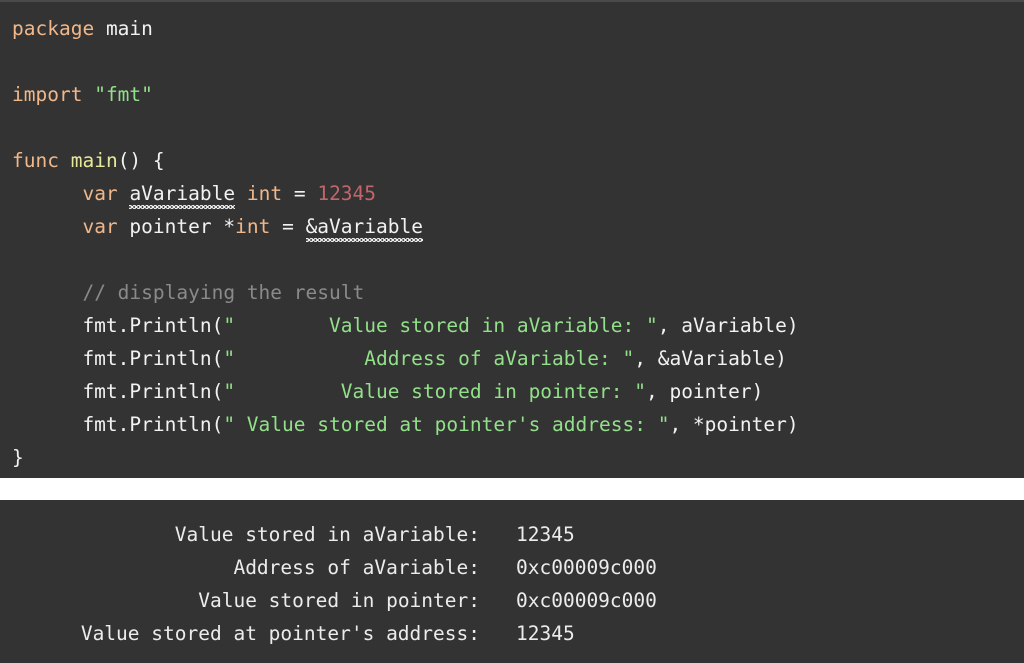  I want to click on code-token: // displaying the result, so click(223, 292).